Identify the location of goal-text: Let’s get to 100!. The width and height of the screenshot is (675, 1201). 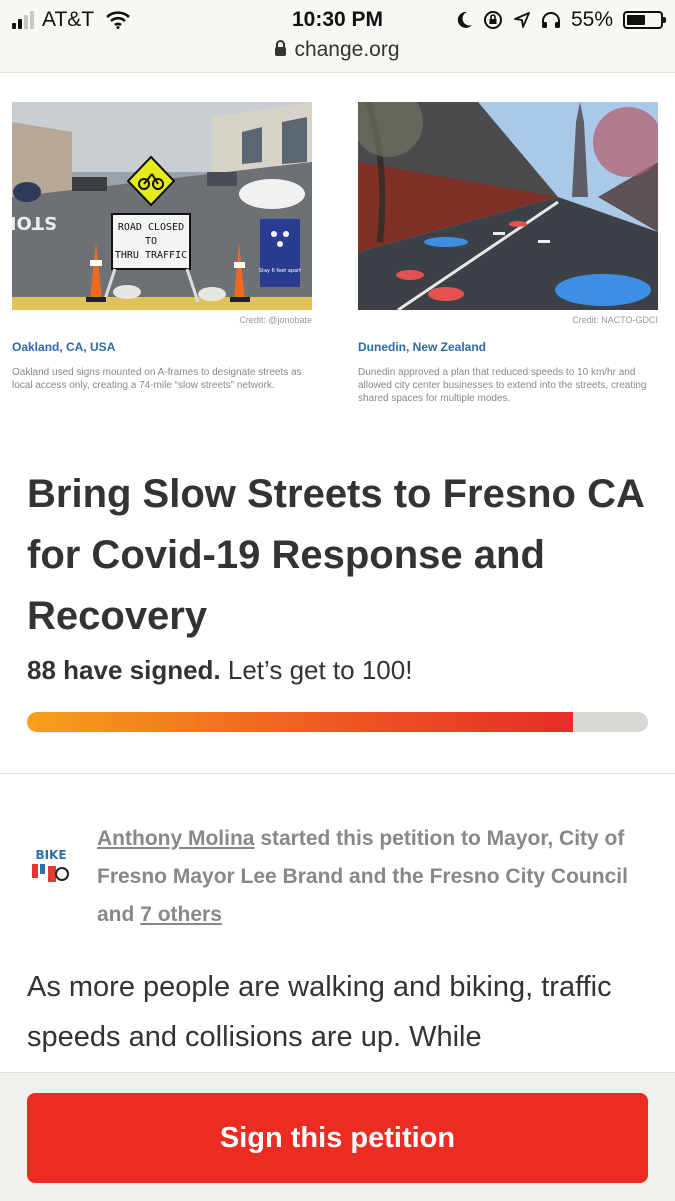
(320, 670).